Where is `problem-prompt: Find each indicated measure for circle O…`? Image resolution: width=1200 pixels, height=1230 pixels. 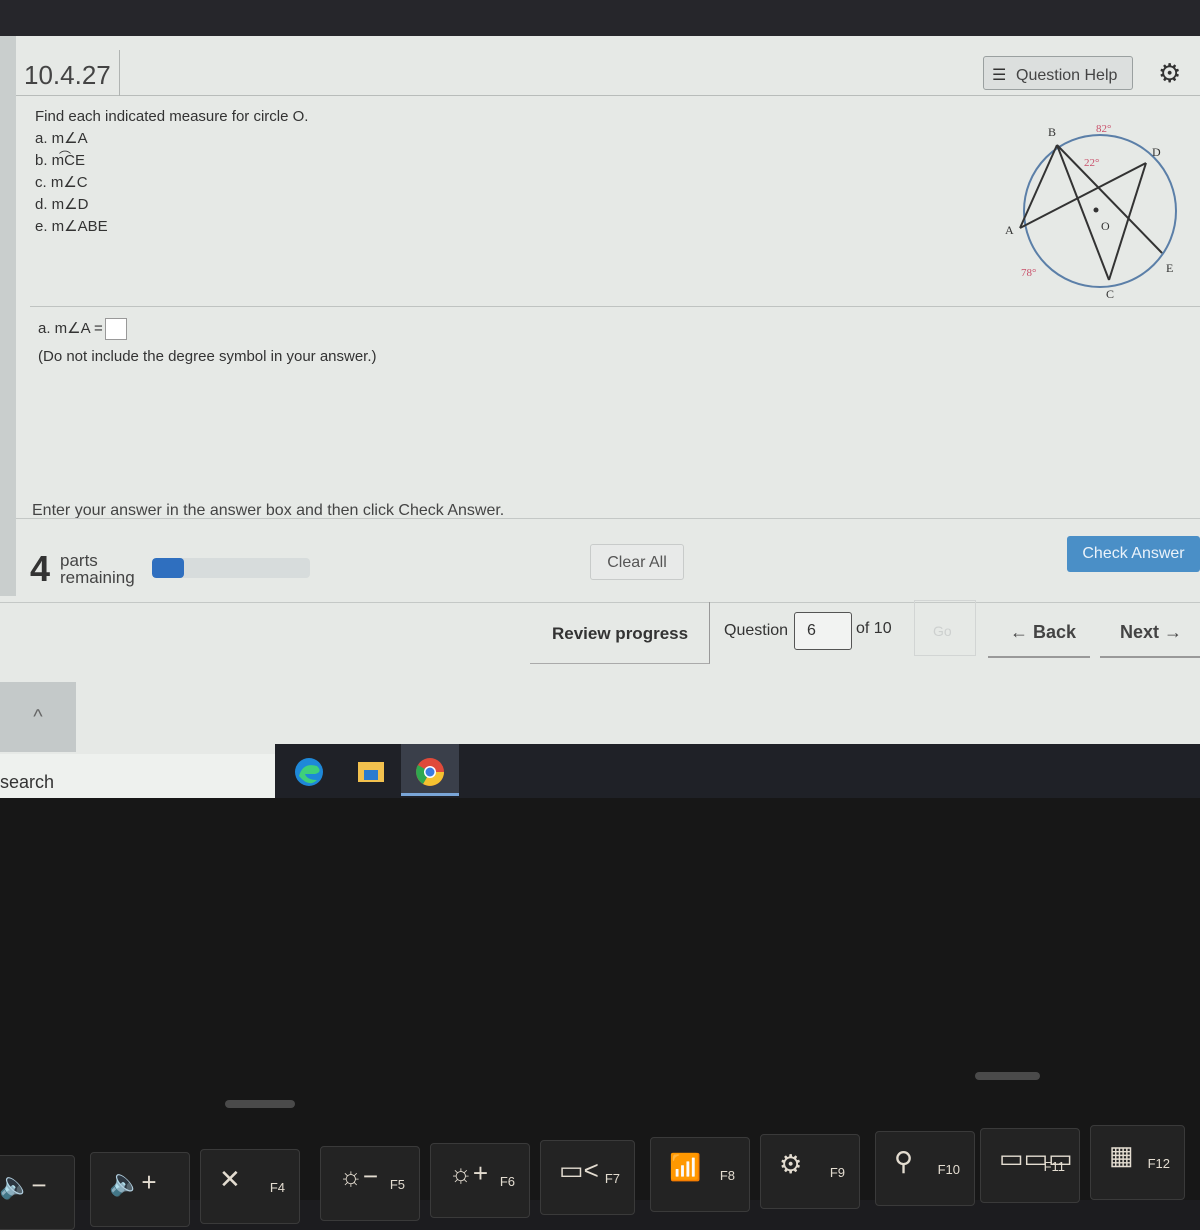 problem-prompt: Find each indicated measure for circle O… is located at coordinates (172, 116).